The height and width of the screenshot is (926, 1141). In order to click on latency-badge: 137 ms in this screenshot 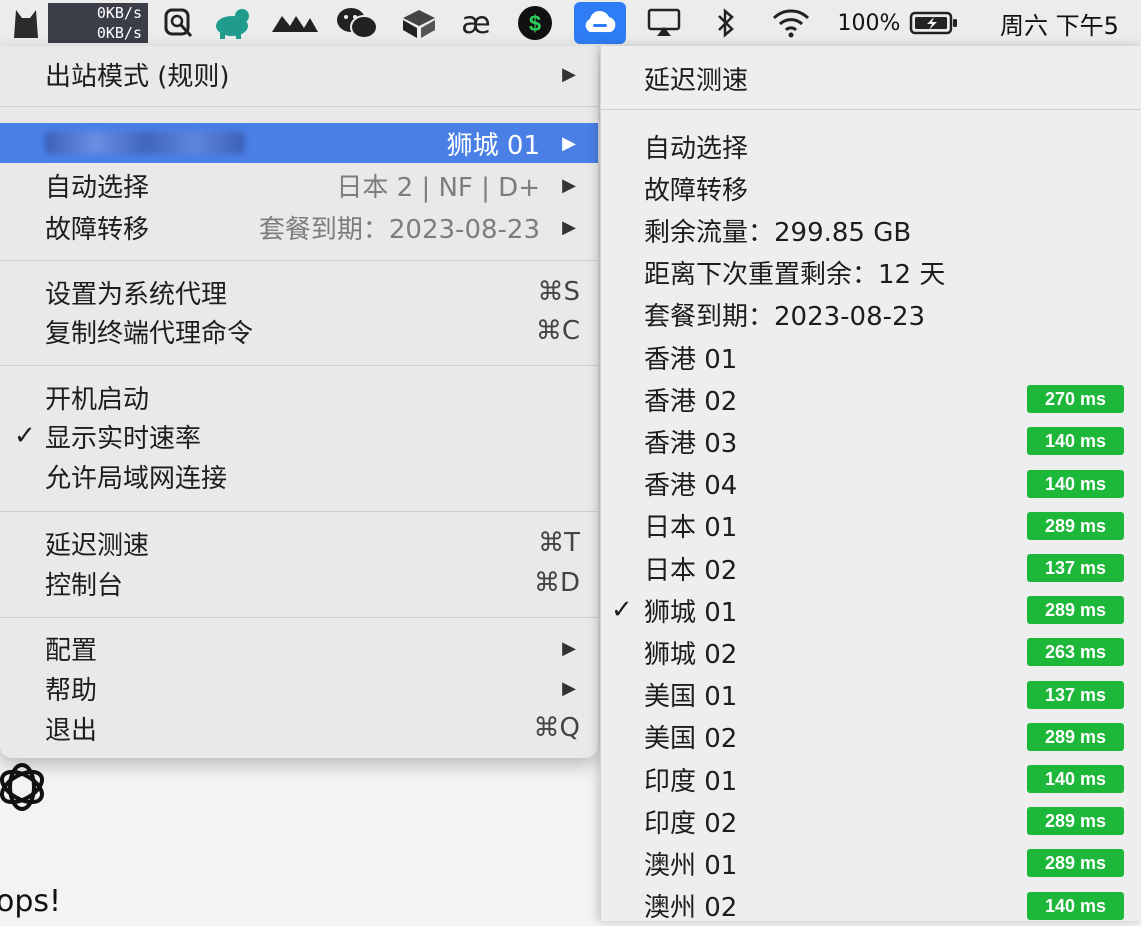, I will do `click(1075, 568)`.